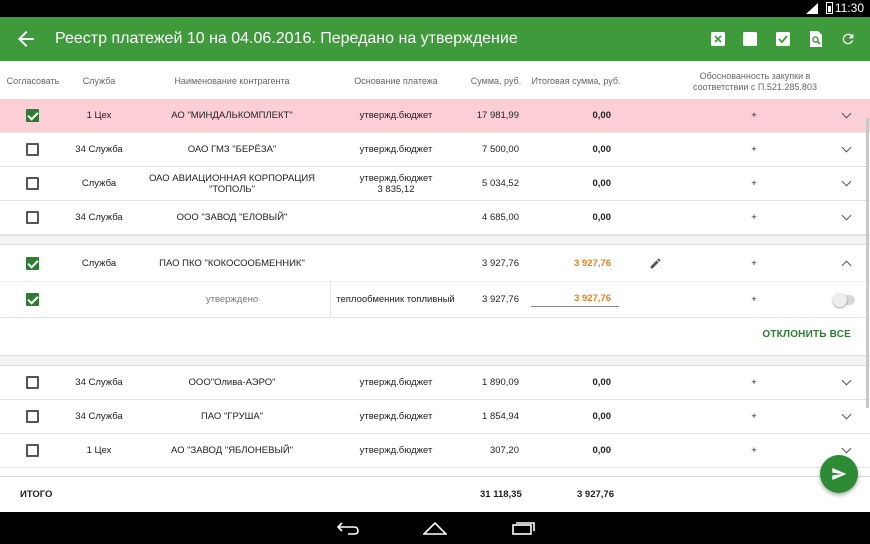  What do you see at coordinates (232, 81) in the screenshot?
I see `col-counterparty: Наименование контрагента` at bounding box center [232, 81].